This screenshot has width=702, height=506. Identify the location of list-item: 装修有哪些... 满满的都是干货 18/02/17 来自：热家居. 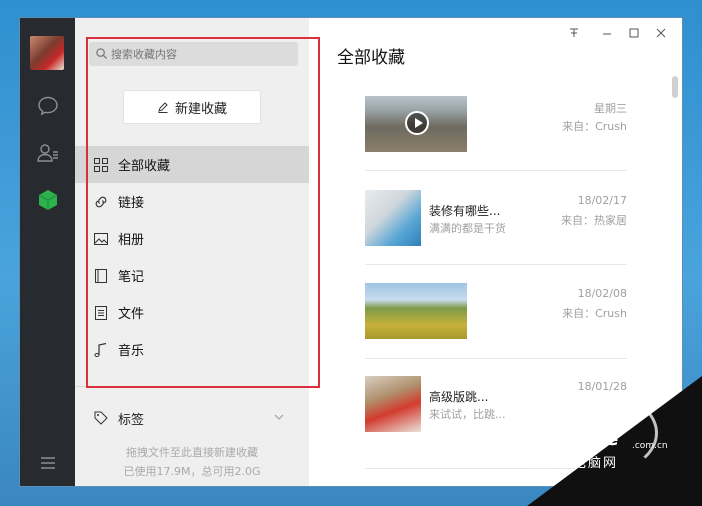
(496, 218).